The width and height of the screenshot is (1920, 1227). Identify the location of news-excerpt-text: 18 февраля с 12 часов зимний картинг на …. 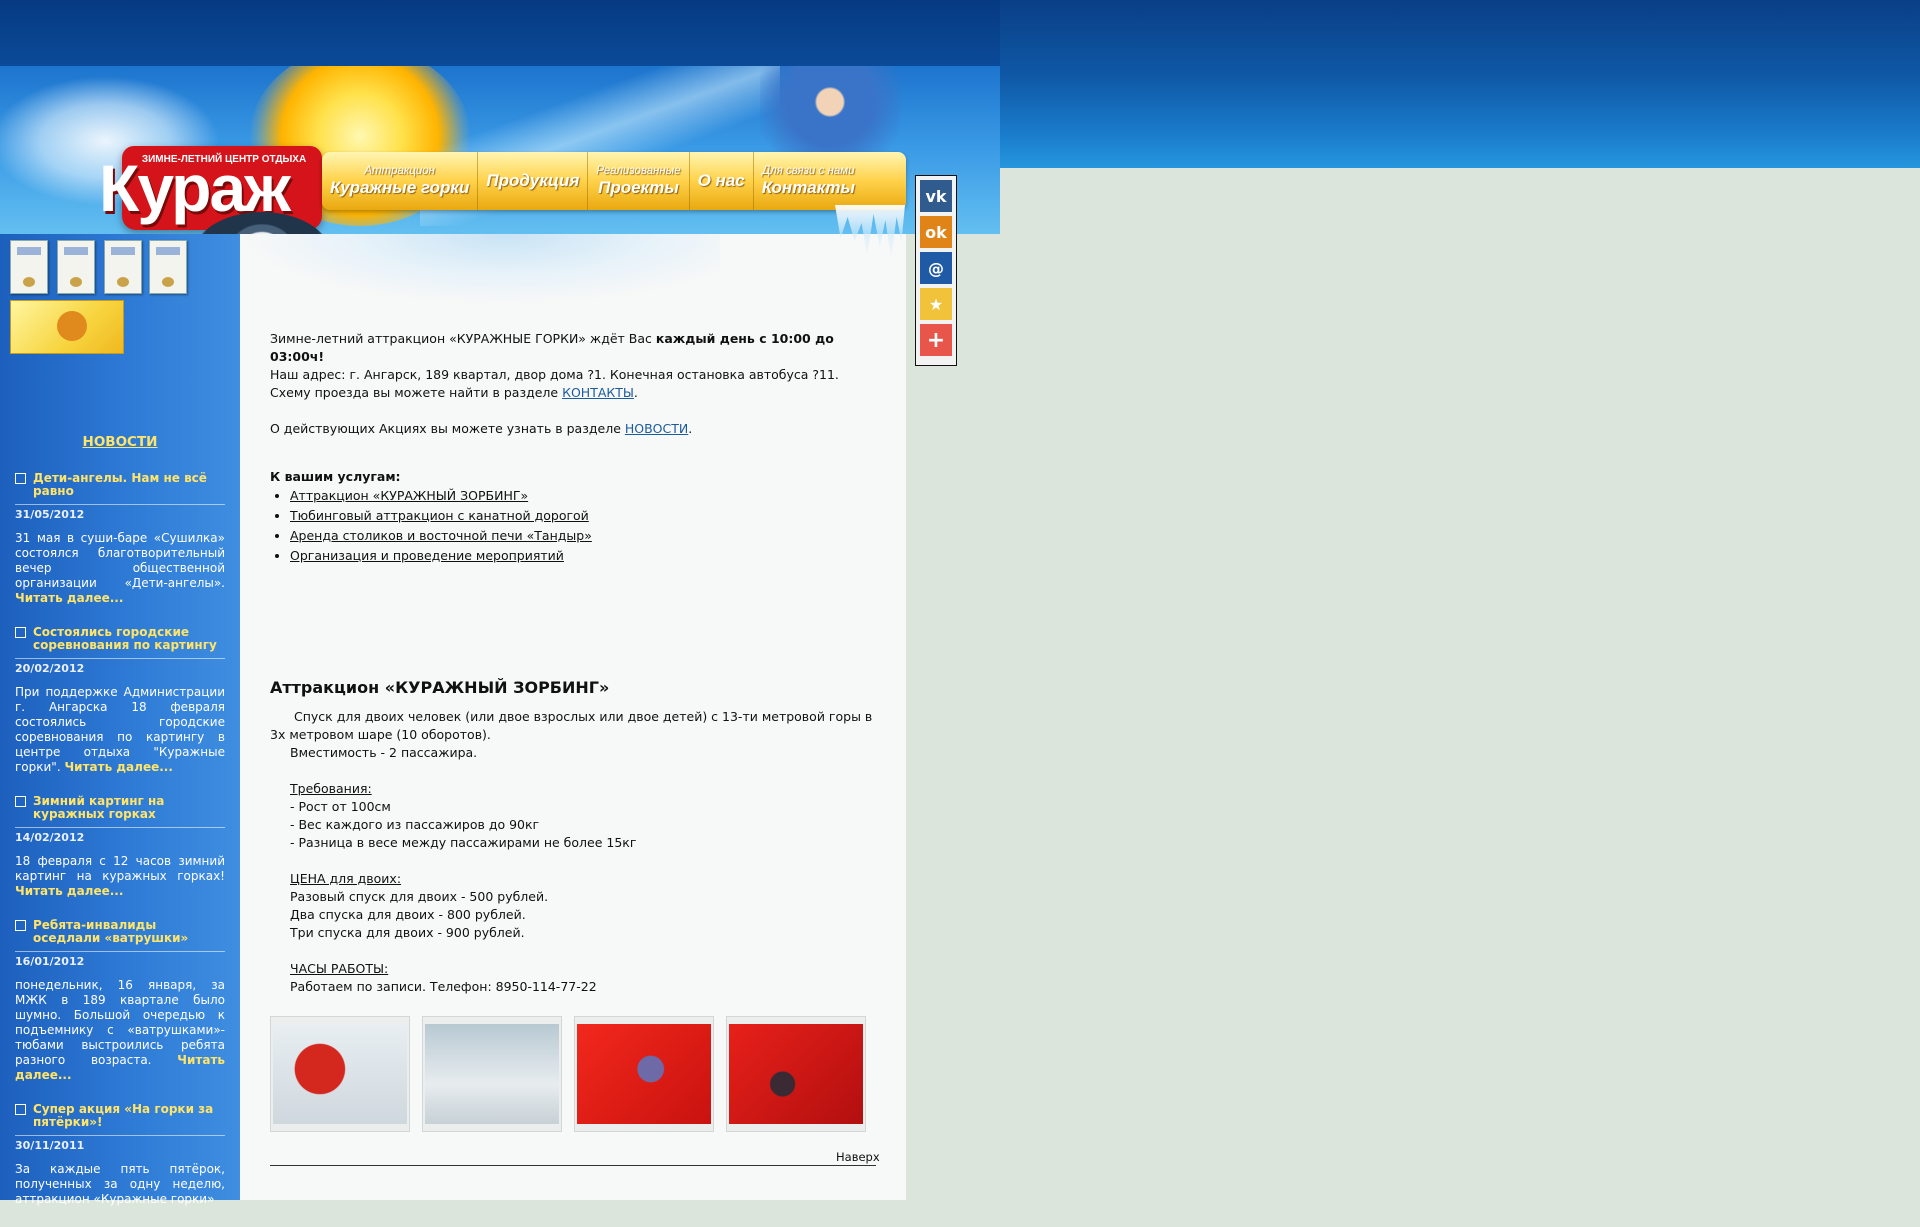
(120, 868).